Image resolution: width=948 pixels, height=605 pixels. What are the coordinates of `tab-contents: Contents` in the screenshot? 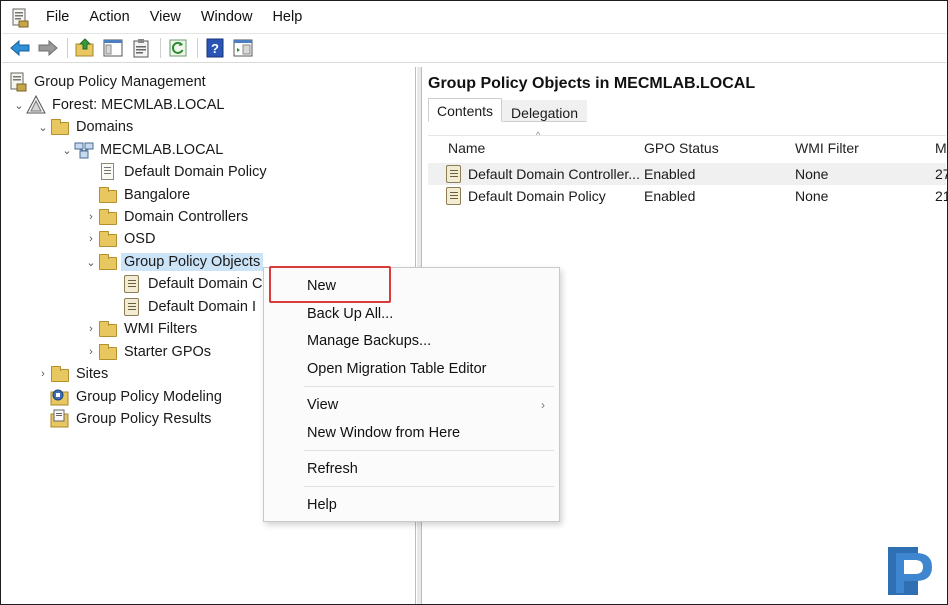 It's located at (465, 110).